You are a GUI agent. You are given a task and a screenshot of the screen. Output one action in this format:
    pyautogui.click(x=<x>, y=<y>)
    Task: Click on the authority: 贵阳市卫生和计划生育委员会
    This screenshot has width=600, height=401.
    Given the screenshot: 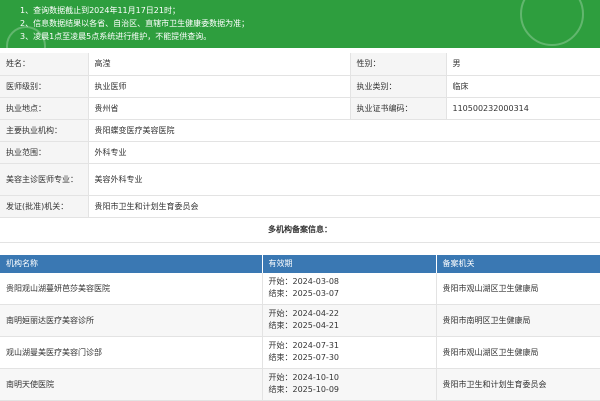 What is the action you would take?
    pyautogui.click(x=518, y=384)
    